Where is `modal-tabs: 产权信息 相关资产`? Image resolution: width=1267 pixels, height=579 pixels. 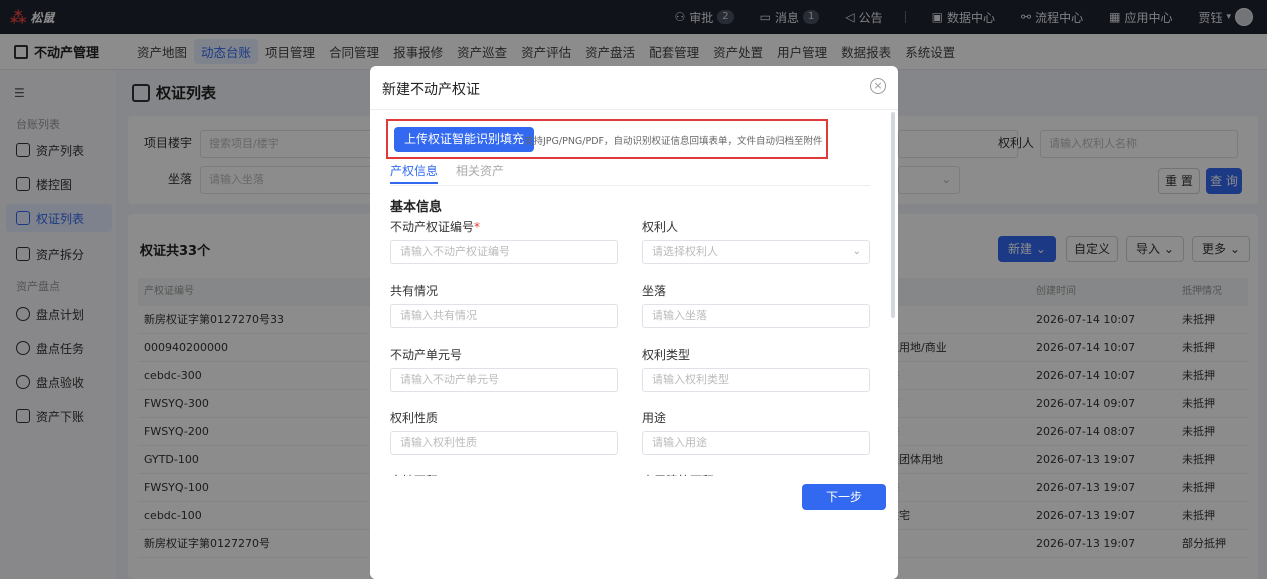
modal-tabs: 产权信息 相关资产 is located at coordinates (630, 173).